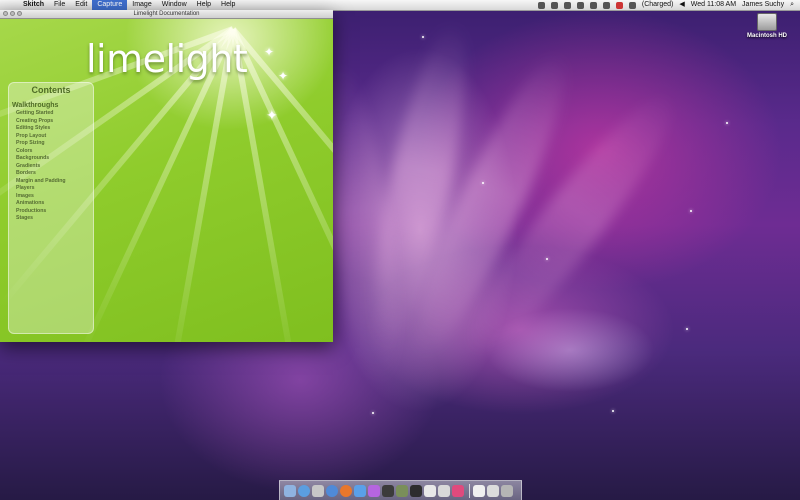 The image size is (800, 500). Describe the element at coordinates (416, 490) in the screenshot. I see `terminal2-icon` at that location.